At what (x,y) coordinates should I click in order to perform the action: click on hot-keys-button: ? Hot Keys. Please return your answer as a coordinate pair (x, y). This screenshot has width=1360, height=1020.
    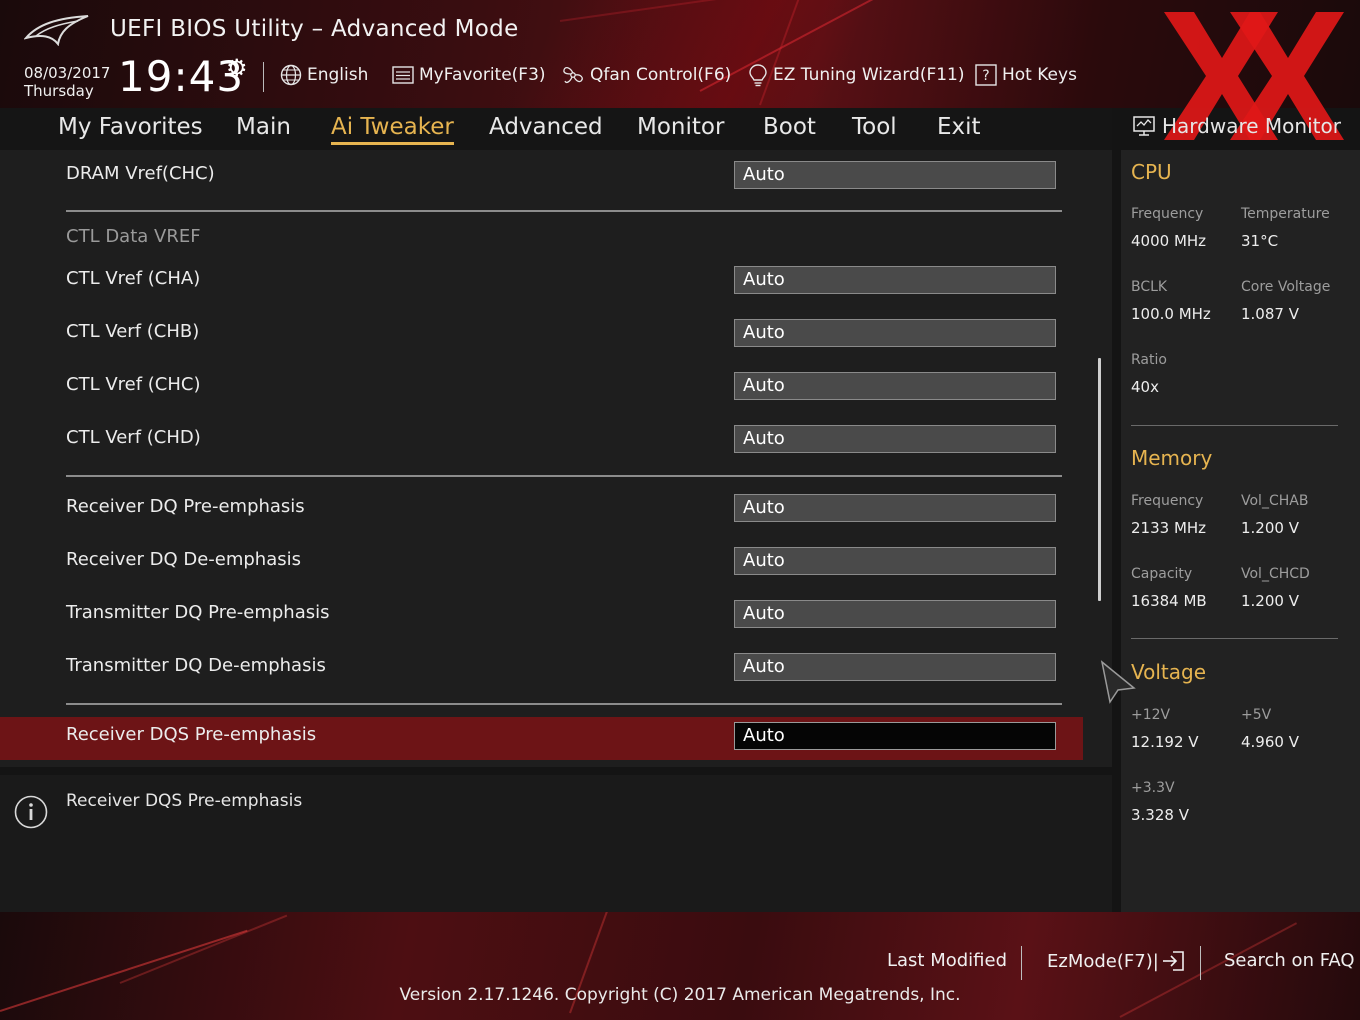
    Looking at the image, I should click on (1025, 75).